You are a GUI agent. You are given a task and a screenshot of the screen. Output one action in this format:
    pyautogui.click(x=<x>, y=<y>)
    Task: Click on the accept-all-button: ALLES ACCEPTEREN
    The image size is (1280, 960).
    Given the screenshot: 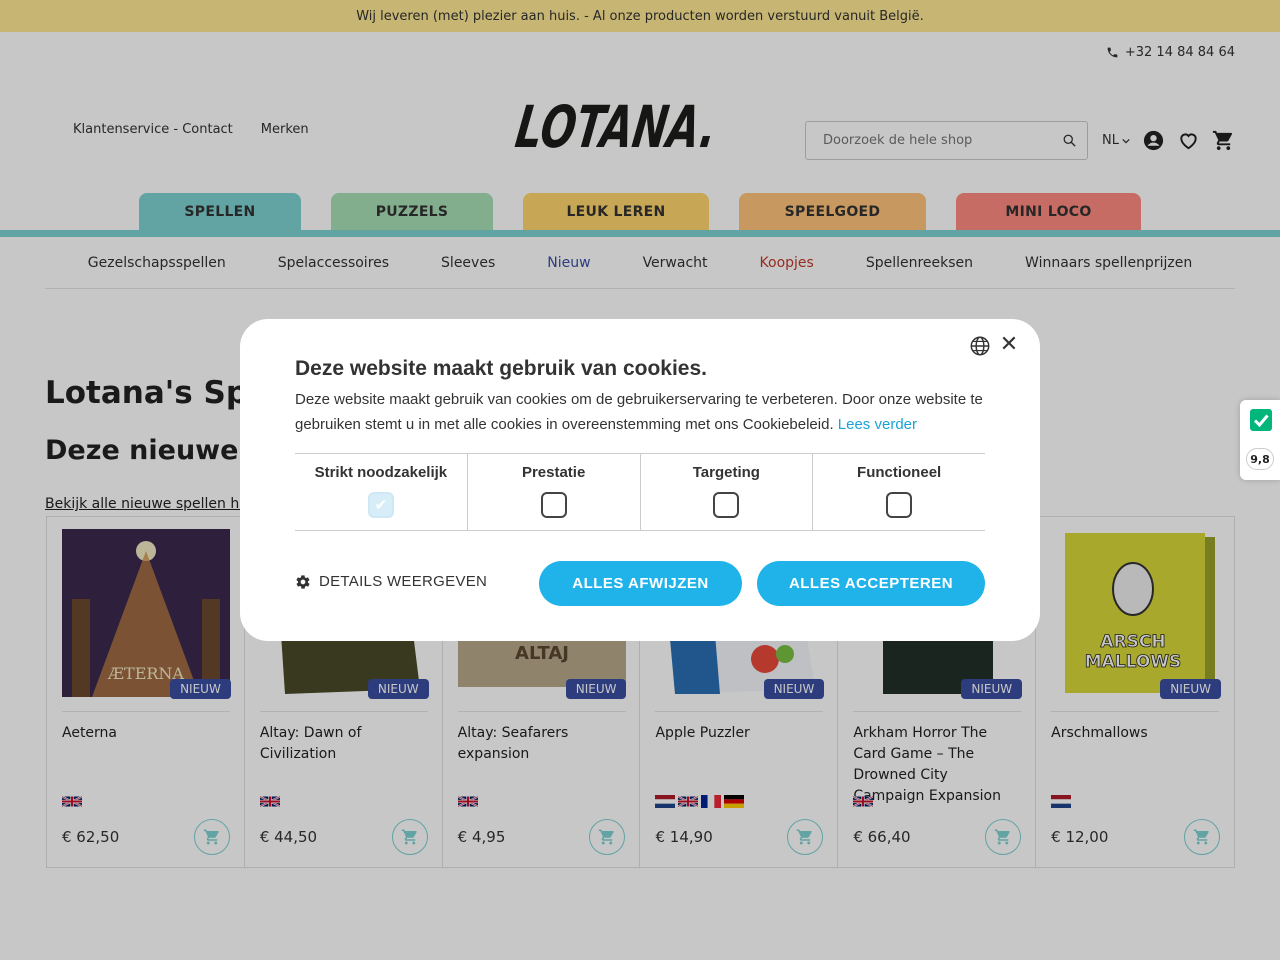 What is the action you would take?
    pyautogui.click(x=871, y=583)
    